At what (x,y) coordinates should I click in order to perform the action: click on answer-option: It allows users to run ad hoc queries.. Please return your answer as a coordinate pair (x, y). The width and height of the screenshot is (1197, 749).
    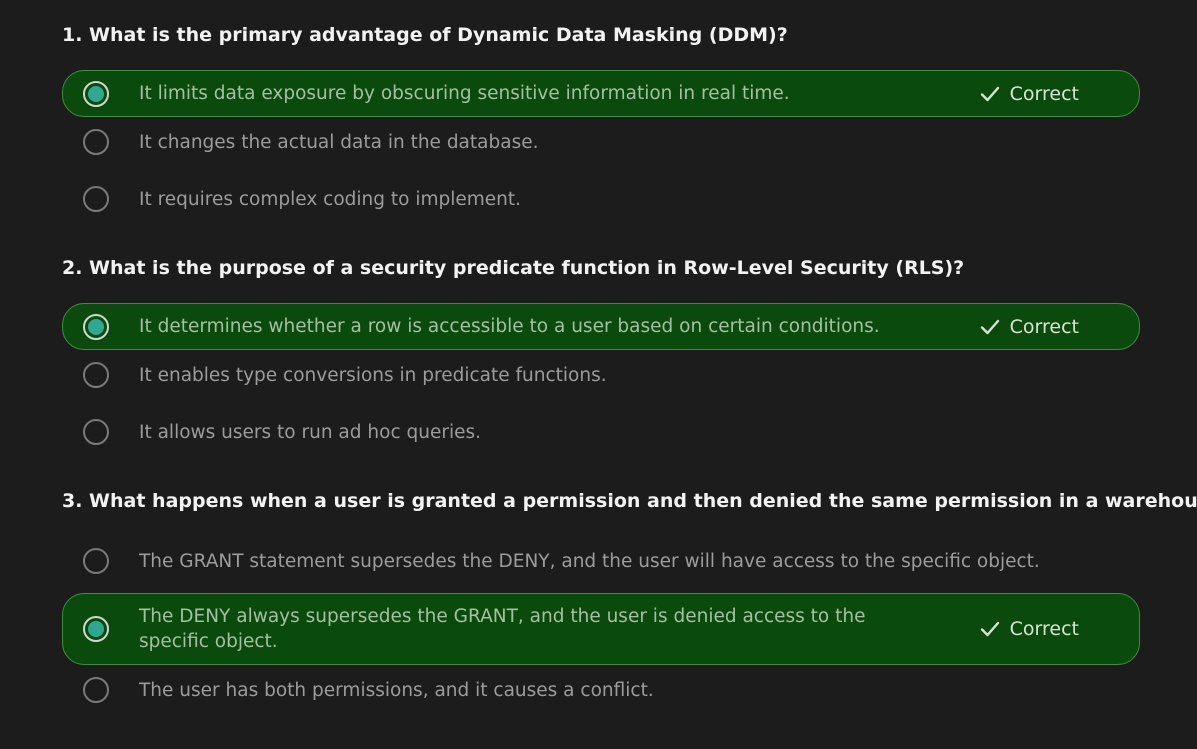
    Looking at the image, I should click on (601, 432).